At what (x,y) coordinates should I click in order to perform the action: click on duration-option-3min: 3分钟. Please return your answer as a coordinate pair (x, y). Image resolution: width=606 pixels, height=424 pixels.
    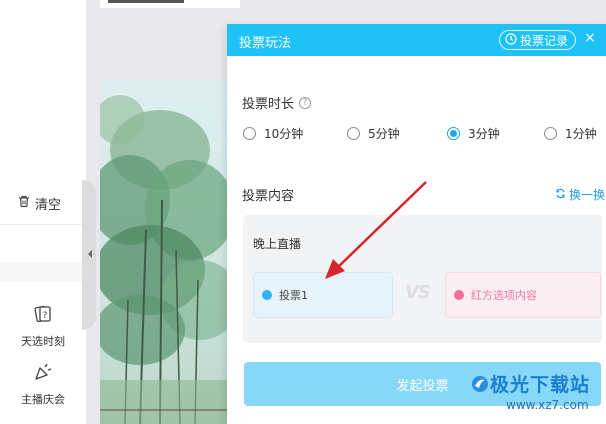
    Looking at the image, I should click on (473, 133).